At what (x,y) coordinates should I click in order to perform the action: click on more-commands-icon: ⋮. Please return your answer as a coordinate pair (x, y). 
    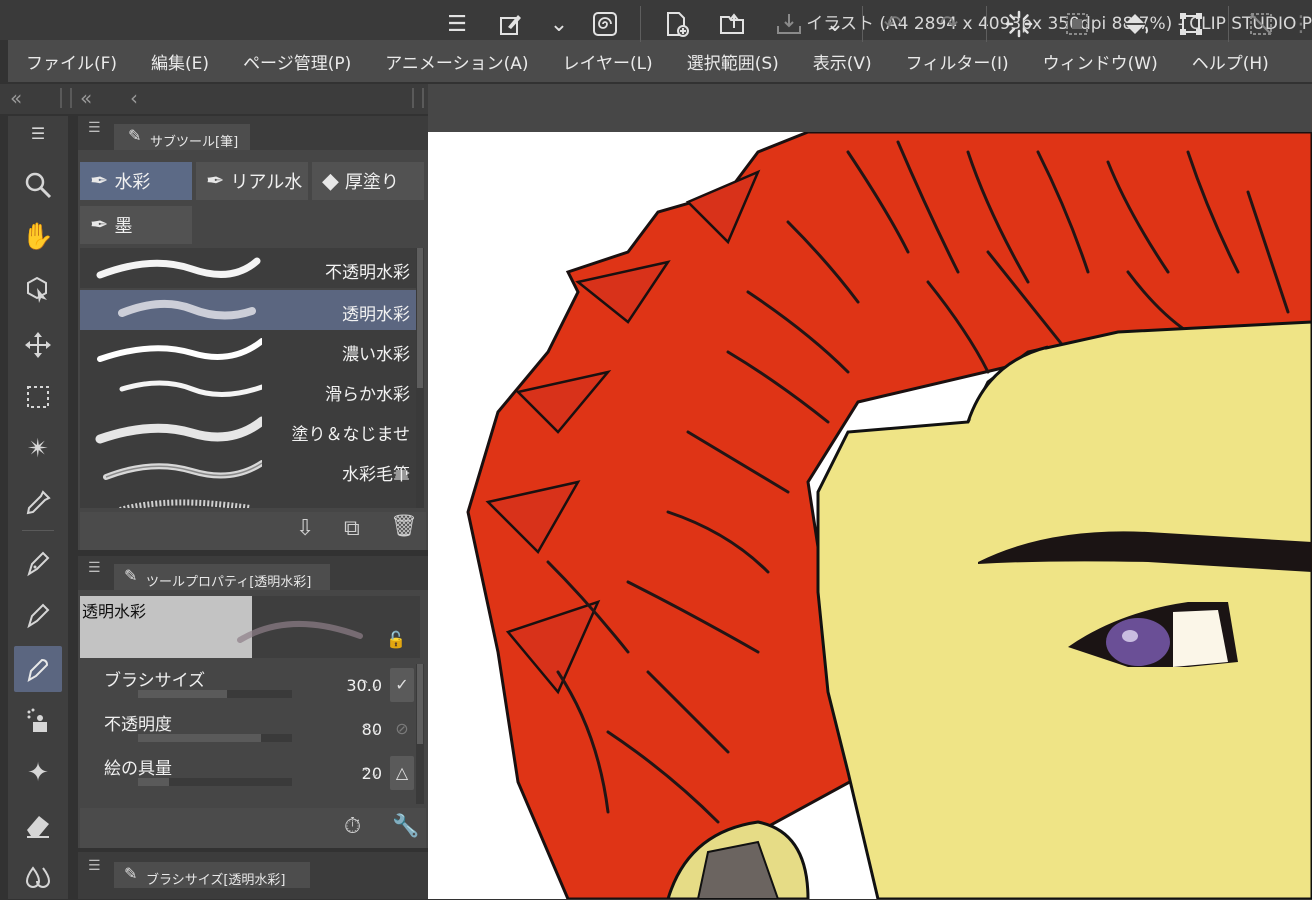
    Looking at the image, I should click on (1301, 24).